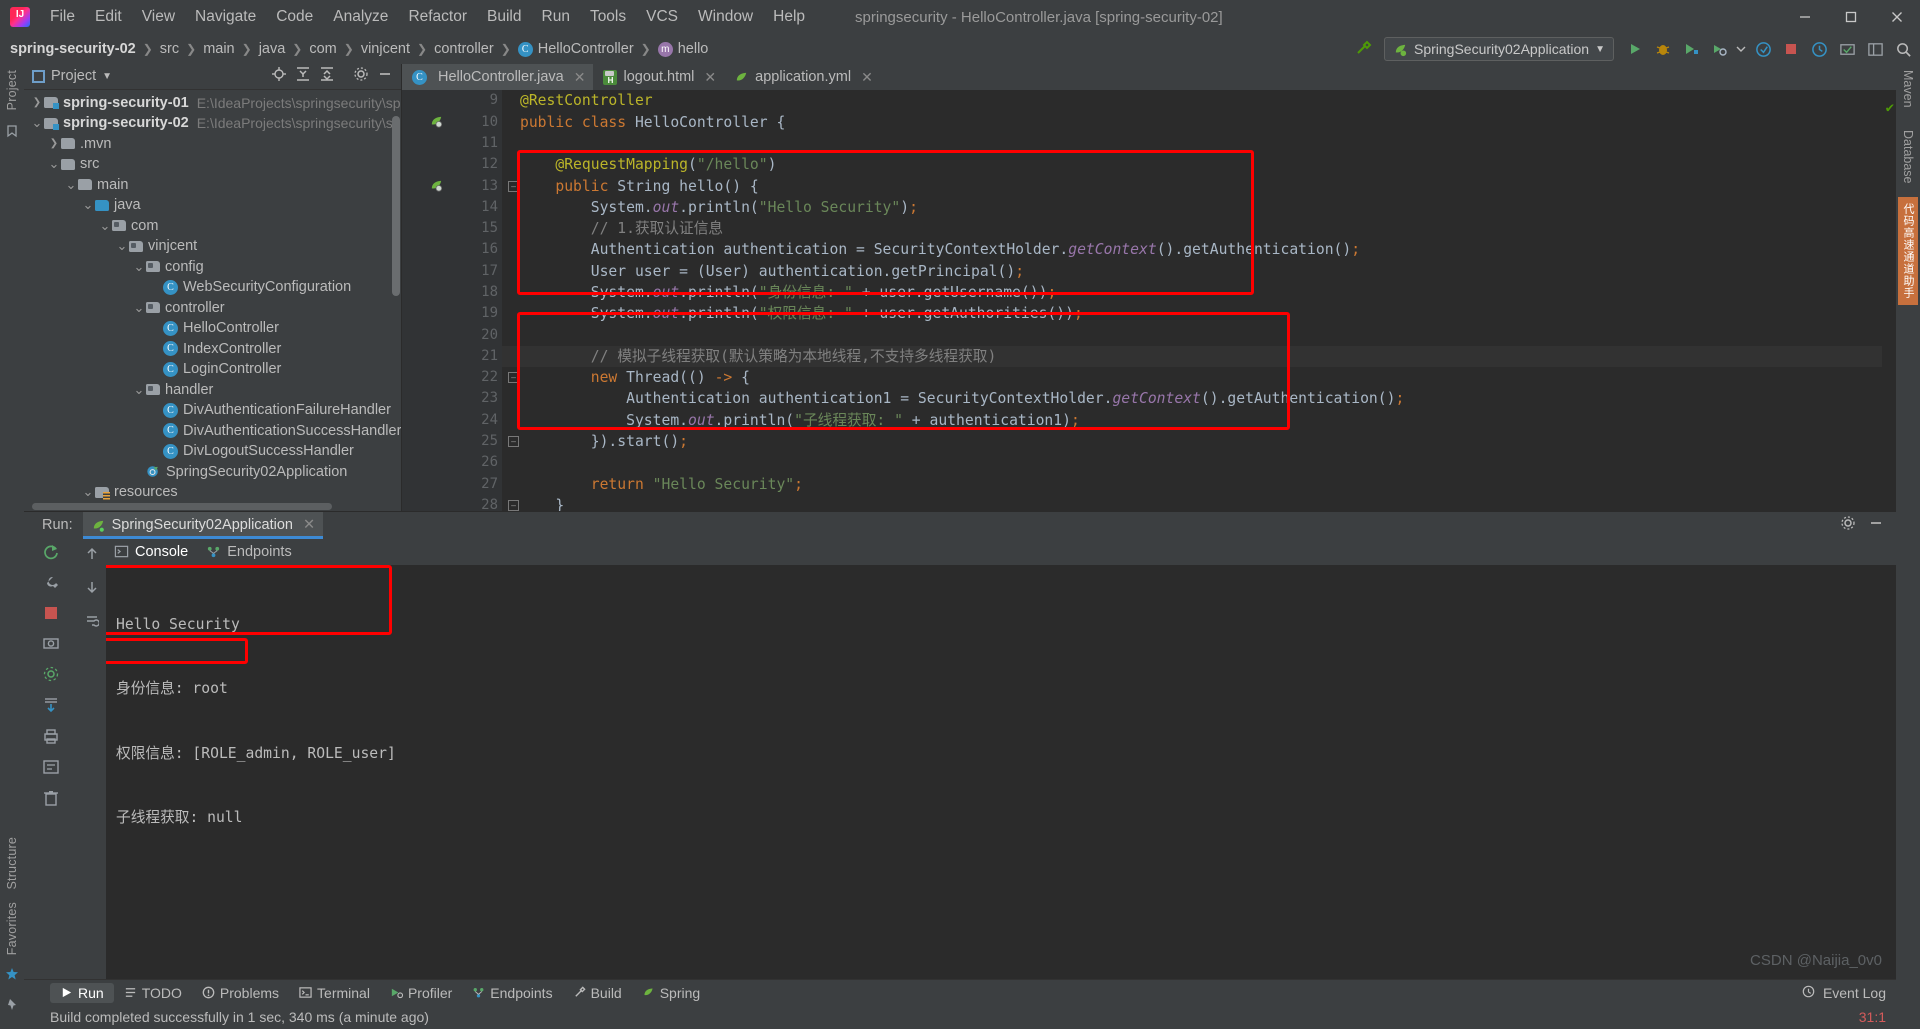  What do you see at coordinates (460, 441) in the screenshot?
I see `gutter-line: 25–` at bounding box center [460, 441].